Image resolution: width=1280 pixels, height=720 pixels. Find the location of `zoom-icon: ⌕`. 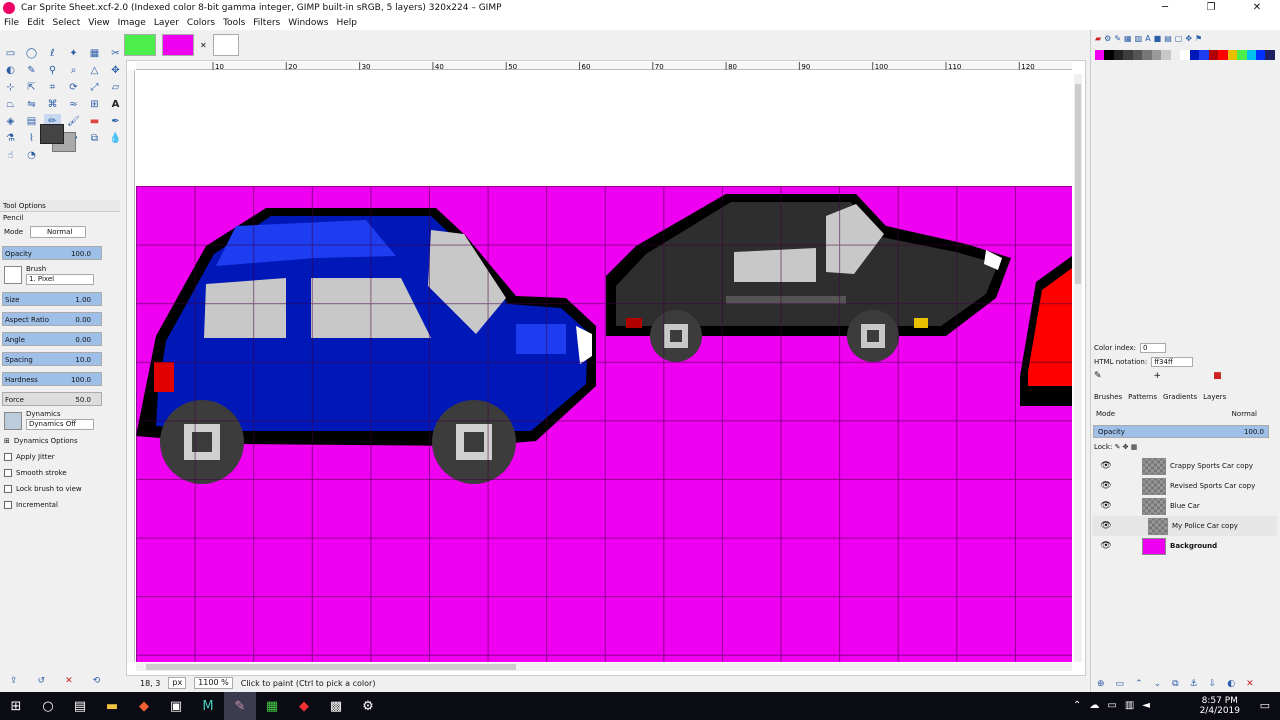

zoom-icon: ⌕ is located at coordinates (73, 70).